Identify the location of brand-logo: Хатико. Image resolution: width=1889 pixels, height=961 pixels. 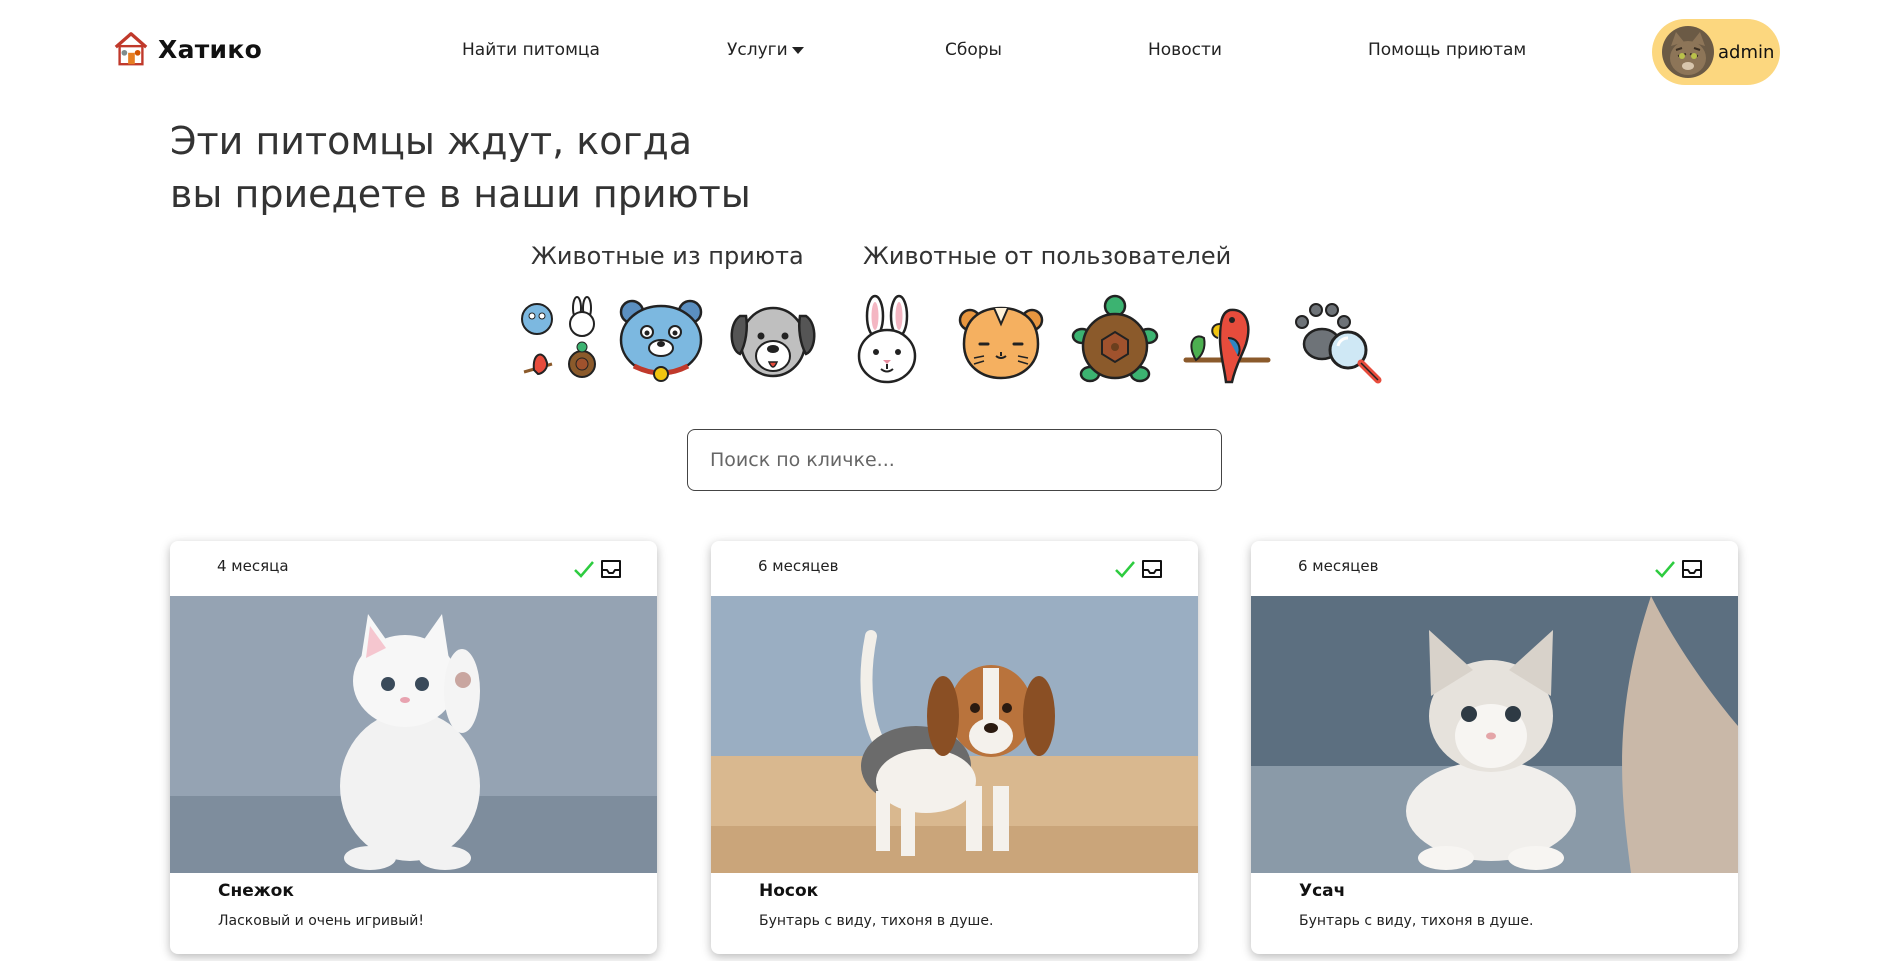
(187, 49).